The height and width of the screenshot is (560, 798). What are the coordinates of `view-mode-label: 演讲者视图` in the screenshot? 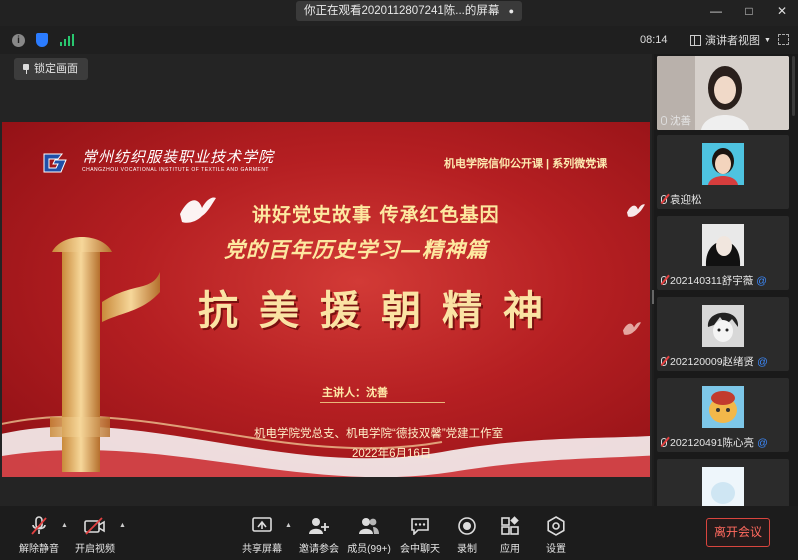 It's located at (732, 41).